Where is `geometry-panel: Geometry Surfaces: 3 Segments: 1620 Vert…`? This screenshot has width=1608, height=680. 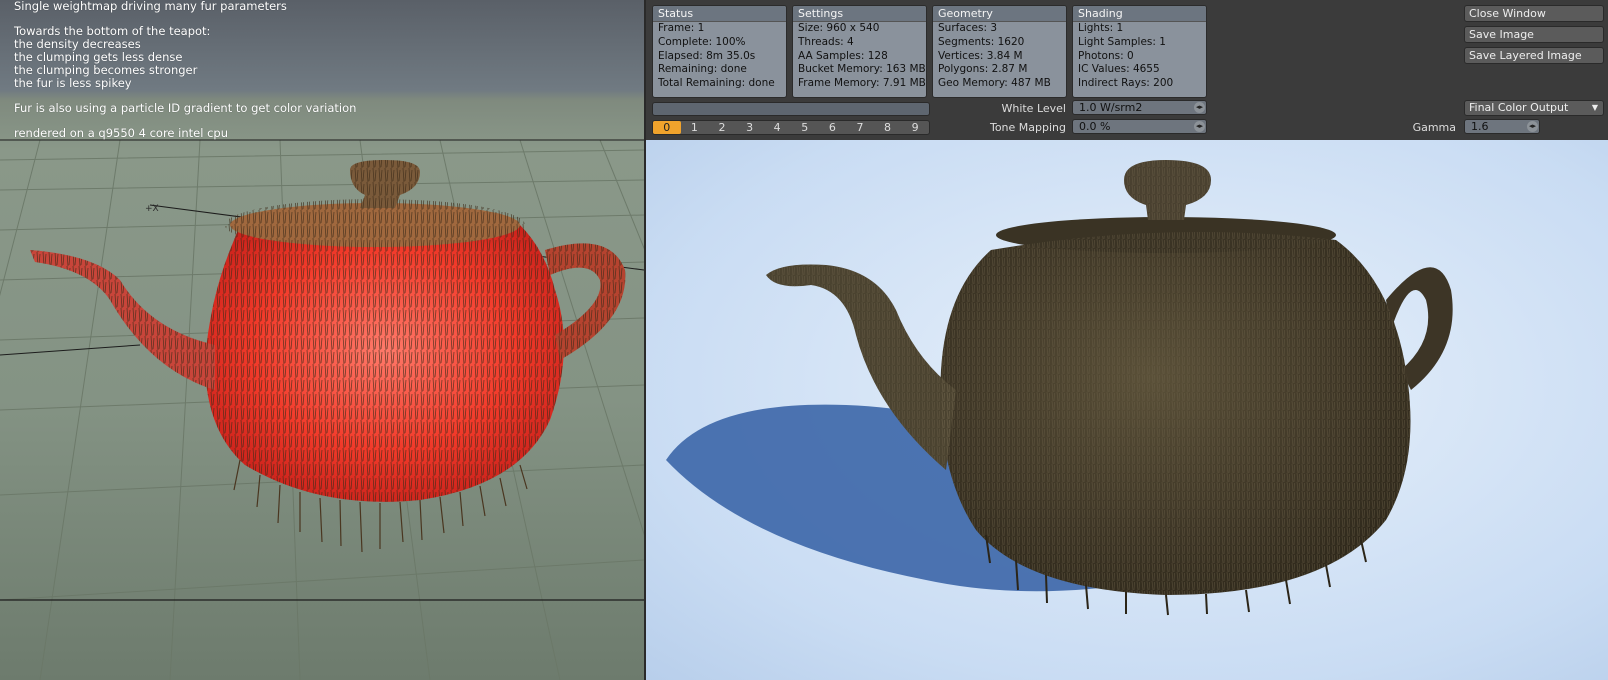 geometry-panel: Geometry Surfaces: 3 Segments: 1620 Vert… is located at coordinates (999, 51).